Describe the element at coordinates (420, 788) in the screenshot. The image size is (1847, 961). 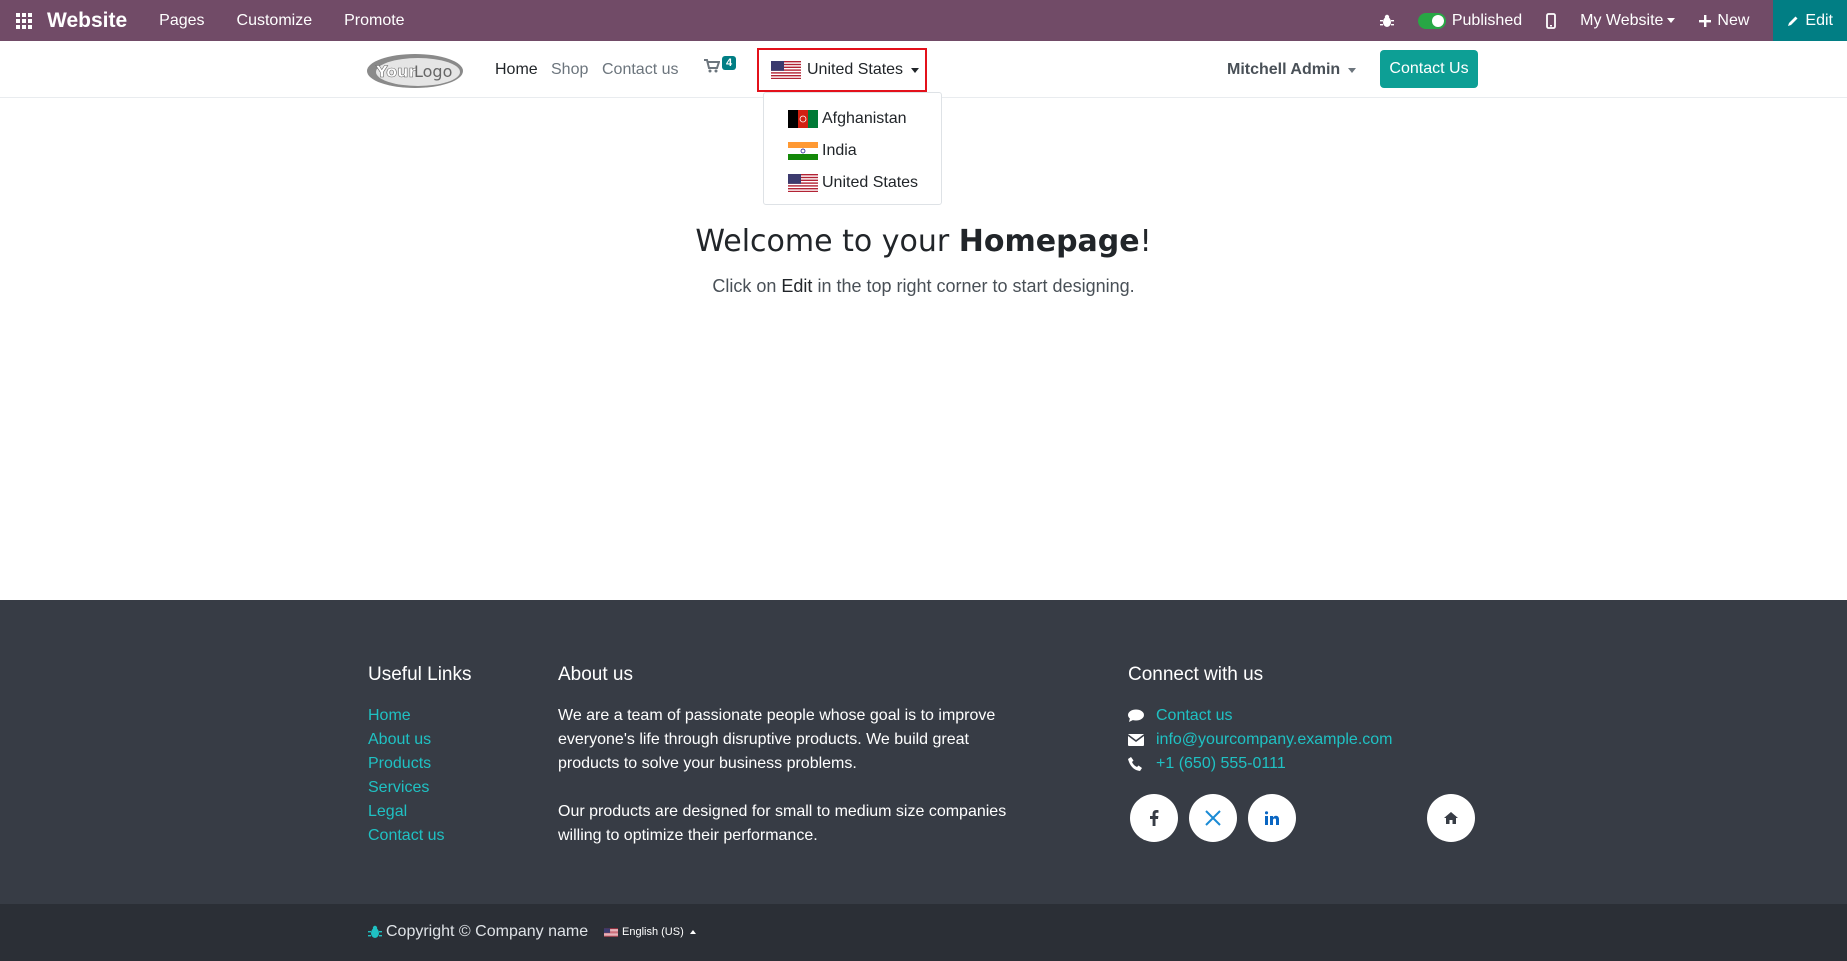
I see `footer-link-services: Services` at that location.